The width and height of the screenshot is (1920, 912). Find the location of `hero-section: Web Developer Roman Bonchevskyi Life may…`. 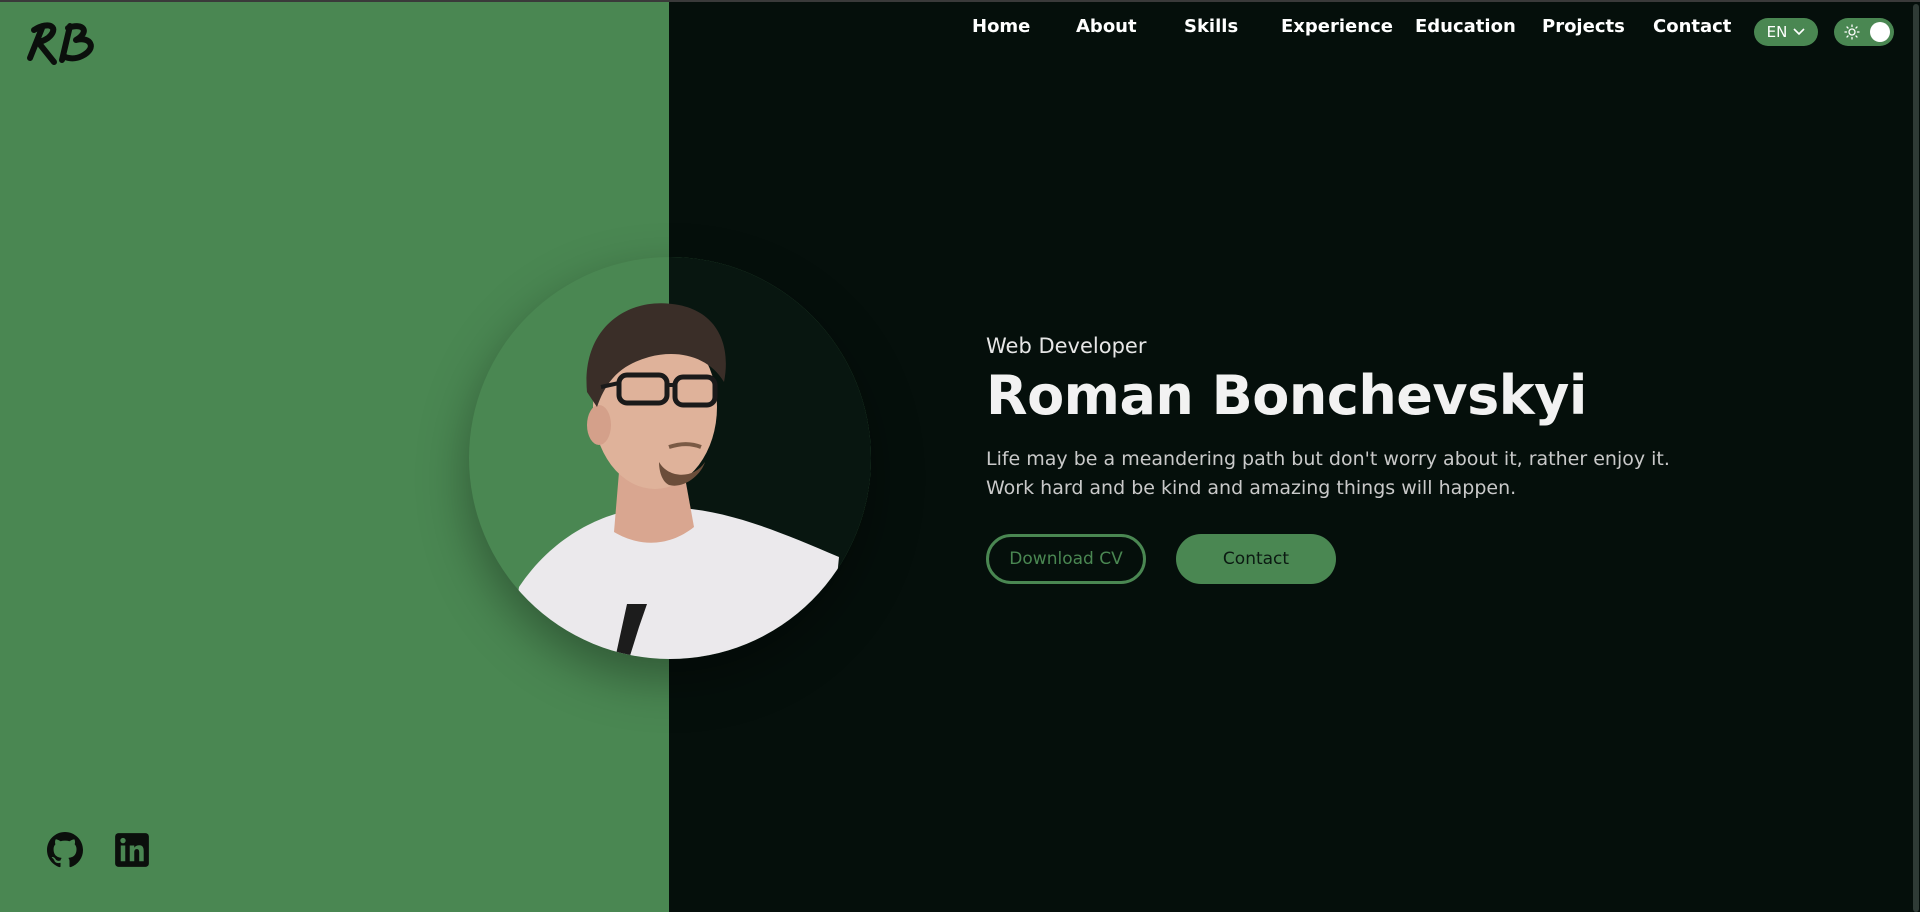

hero-section: Web Developer Roman Bonchevskyi Life may… is located at coordinates (1356, 418).